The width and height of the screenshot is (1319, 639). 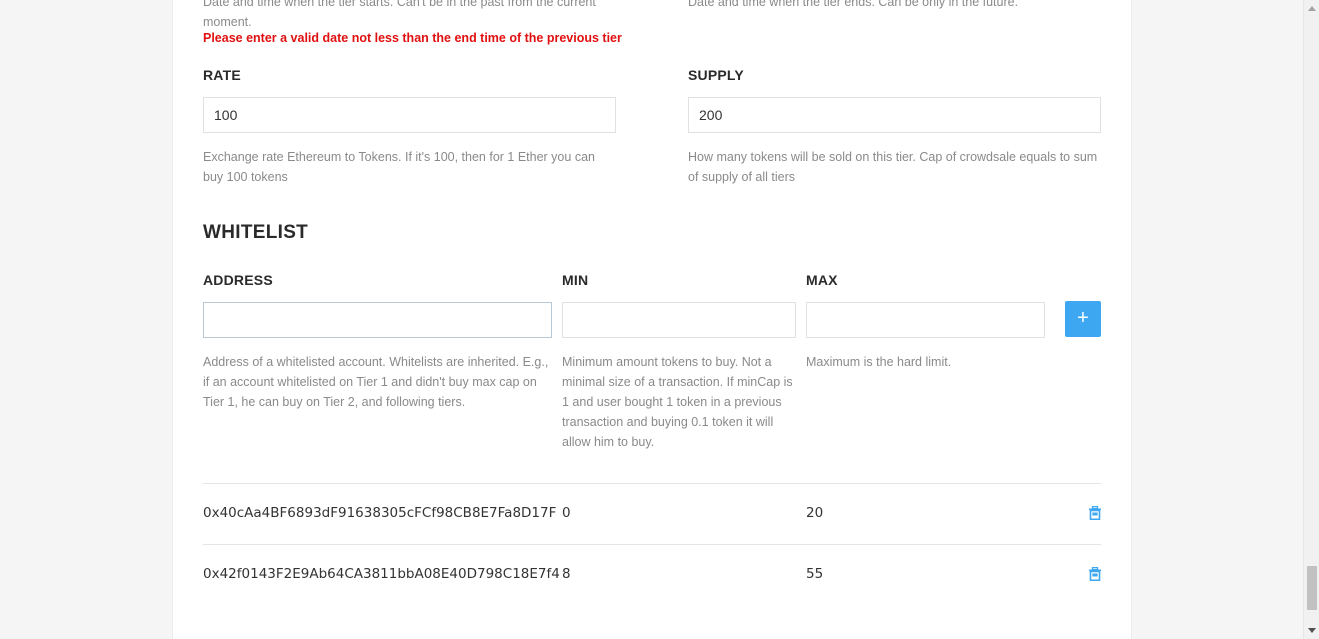 What do you see at coordinates (256, 232) in the screenshot?
I see `whitelist-title: WHITELIST` at bounding box center [256, 232].